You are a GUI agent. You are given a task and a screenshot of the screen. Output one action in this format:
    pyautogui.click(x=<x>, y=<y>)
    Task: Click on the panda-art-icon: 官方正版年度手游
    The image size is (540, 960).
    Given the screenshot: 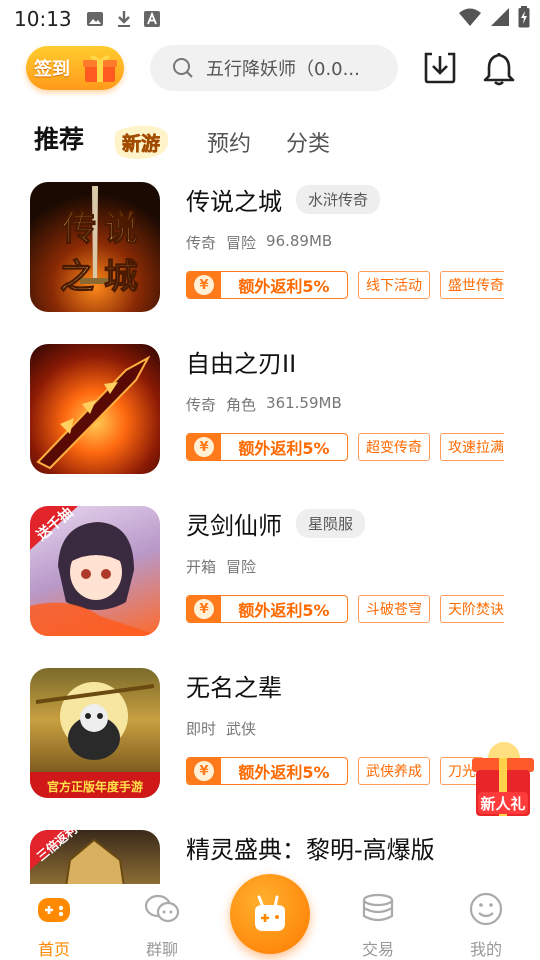 What is the action you would take?
    pyautogui.click(x=95, y=740)
    